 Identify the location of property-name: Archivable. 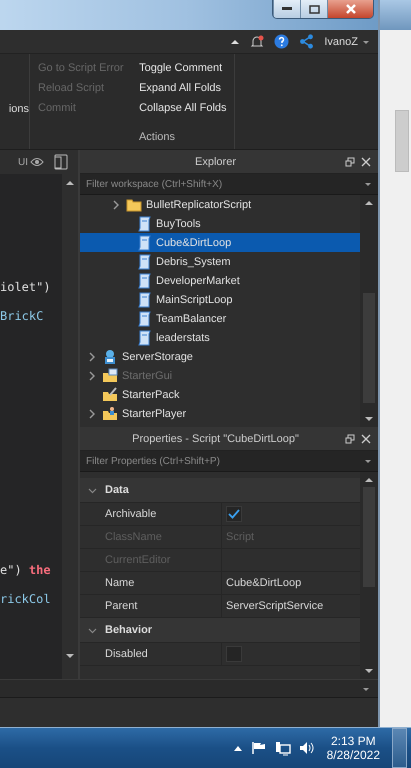
(151, 514).